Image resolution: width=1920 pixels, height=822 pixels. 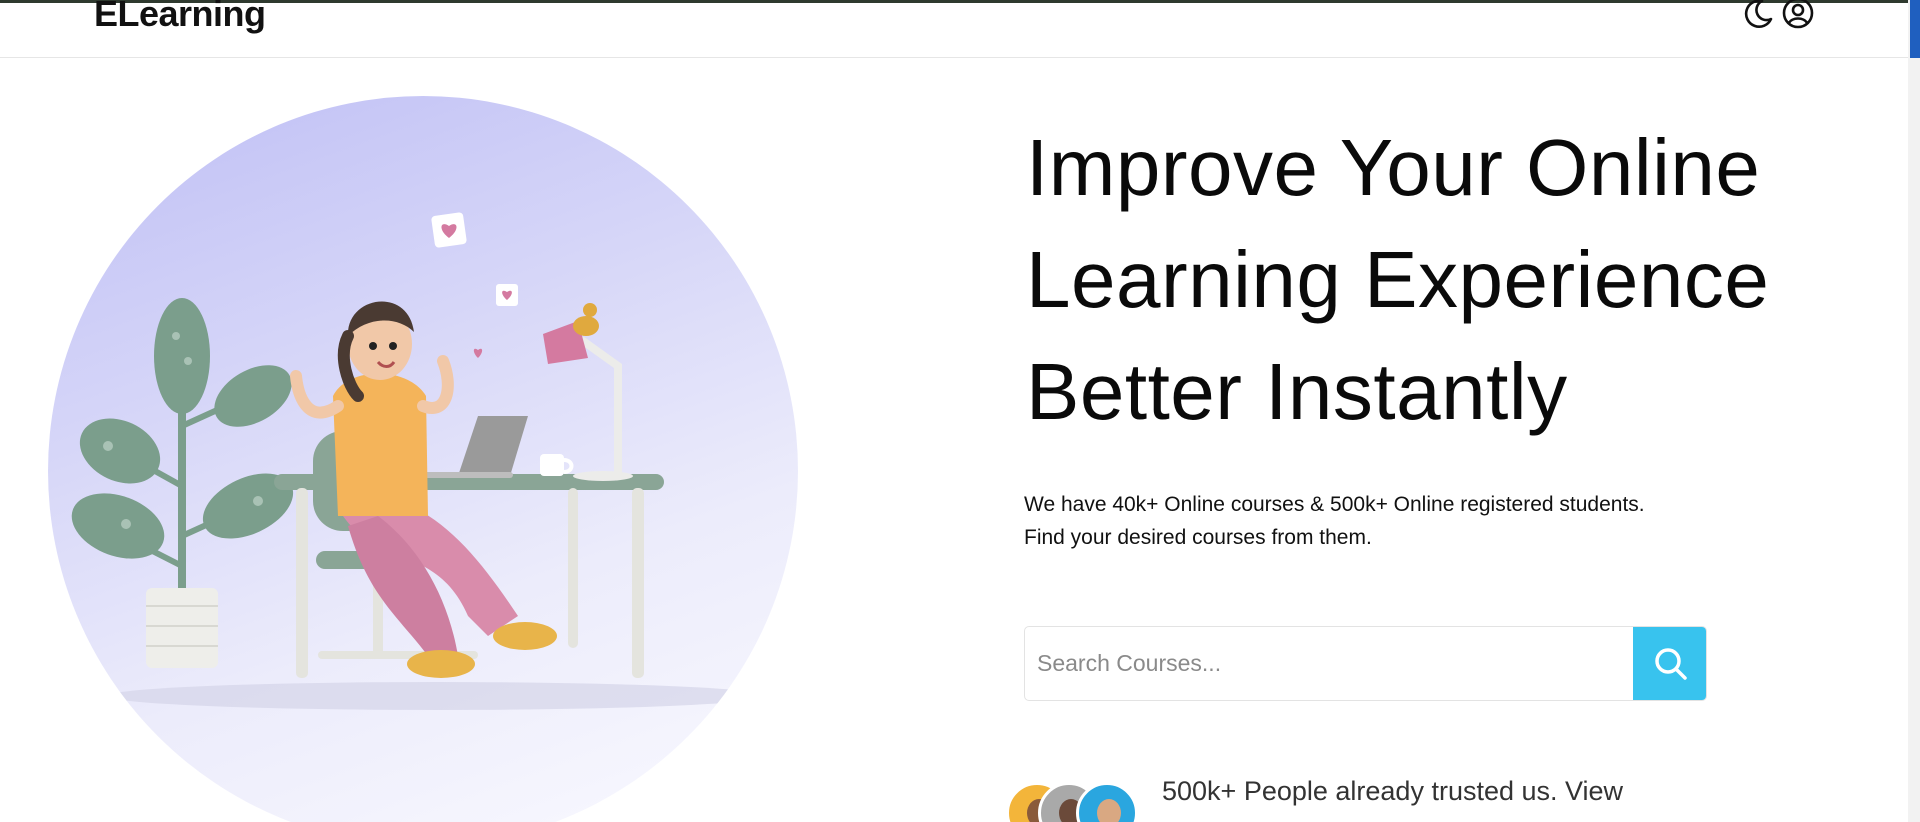 I want to click on scrollbar-thumb, so click(x=1915, y=29).